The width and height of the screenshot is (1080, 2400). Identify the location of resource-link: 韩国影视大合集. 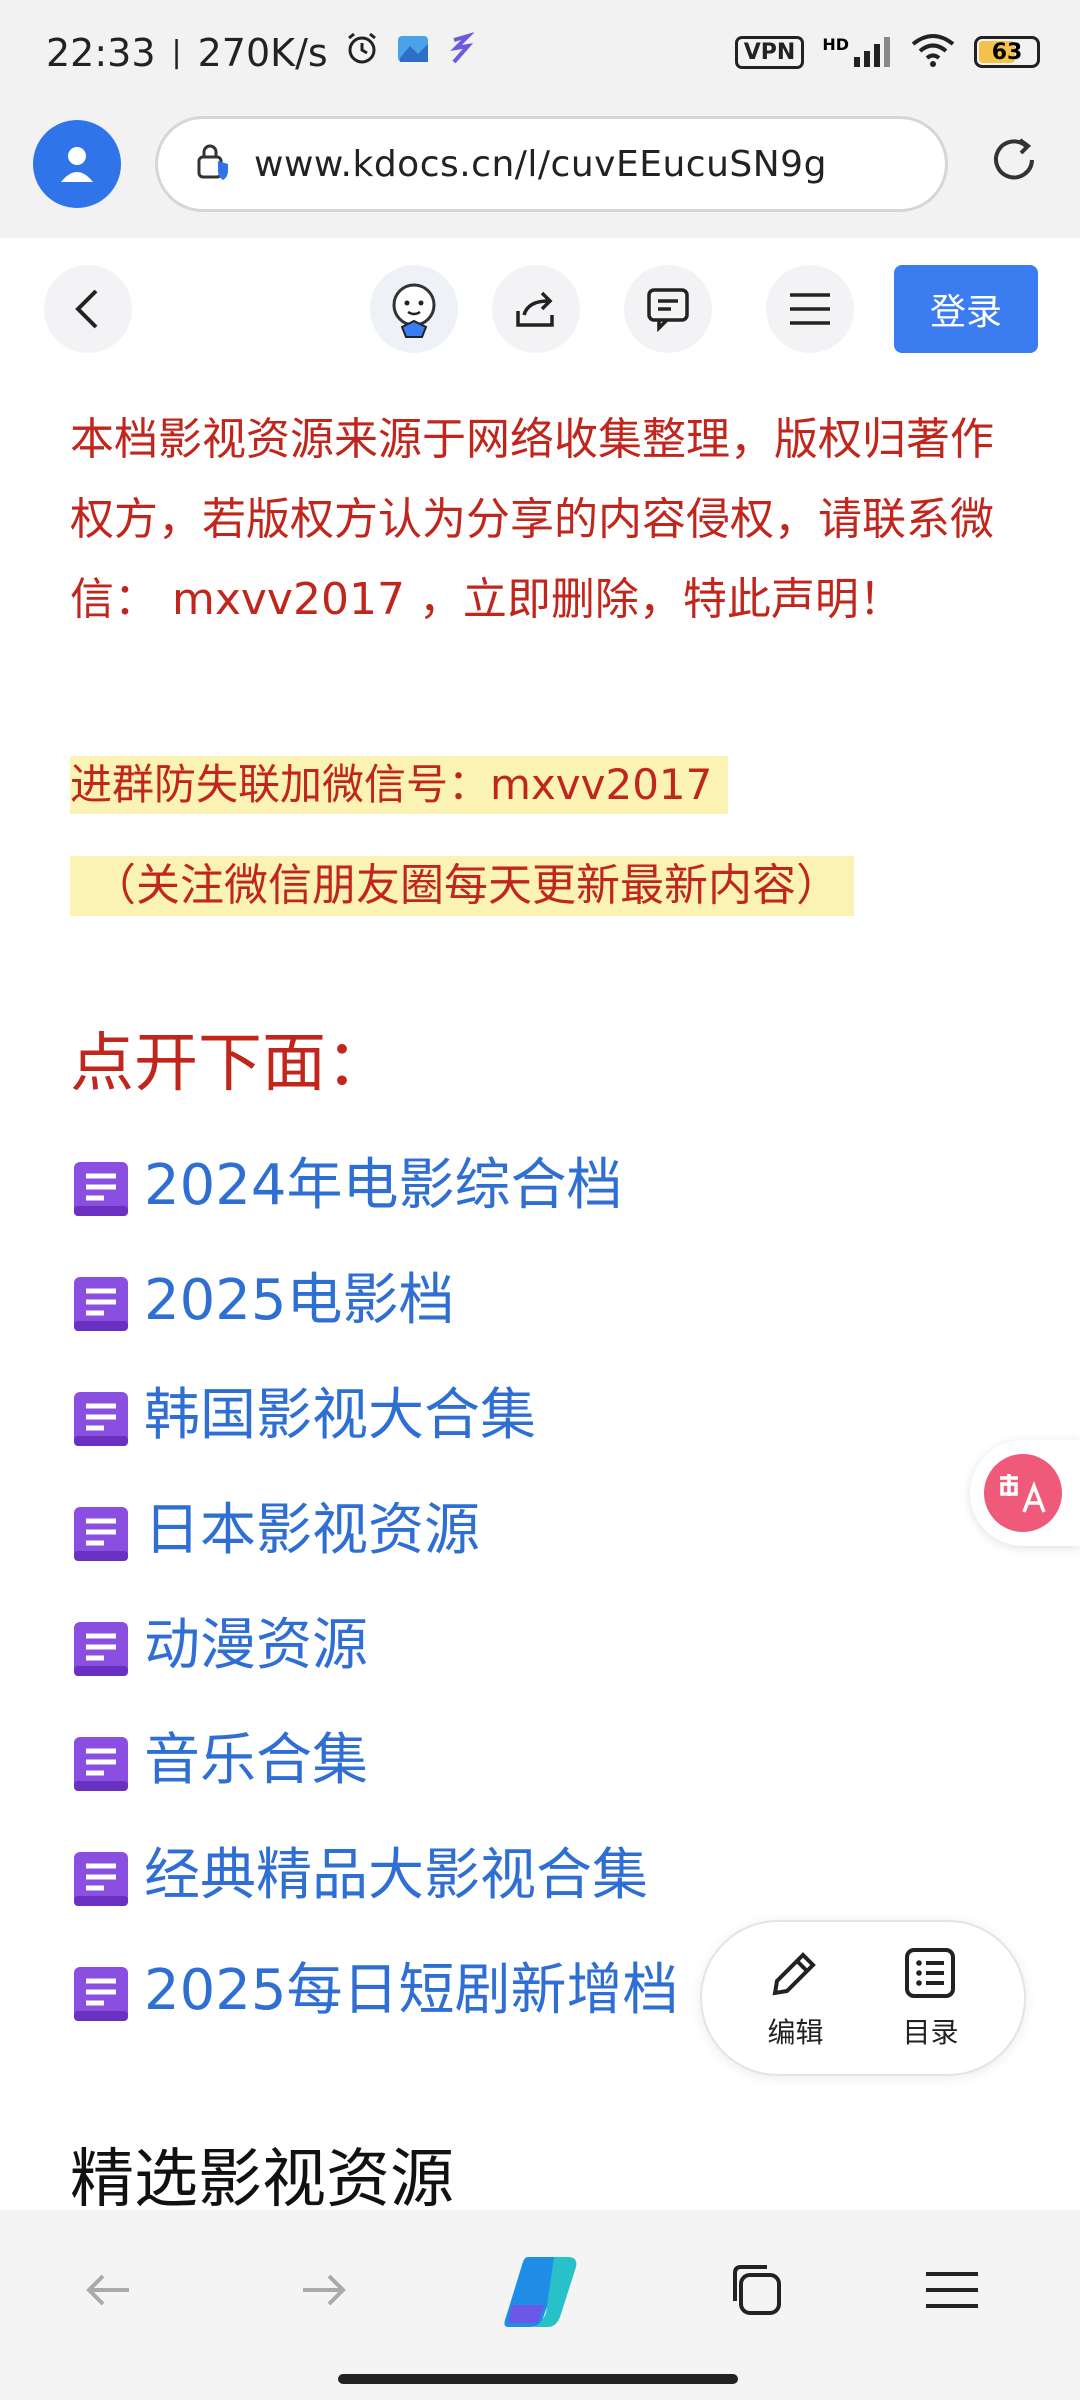
(340, 1416).